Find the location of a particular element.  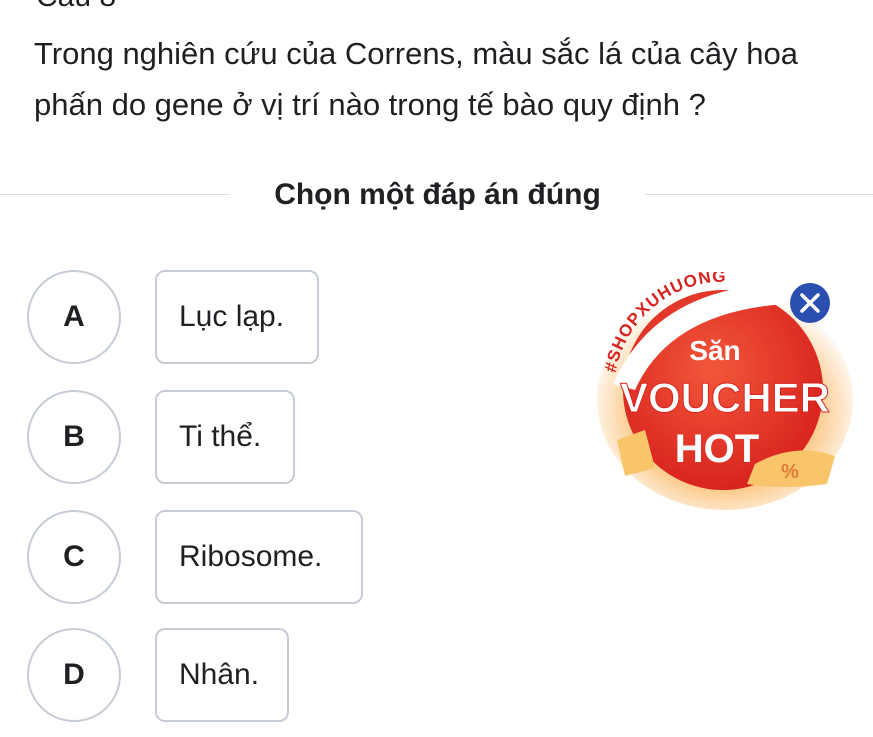

option-c-answer: Ribosome. is located at coordinates (259, 557).